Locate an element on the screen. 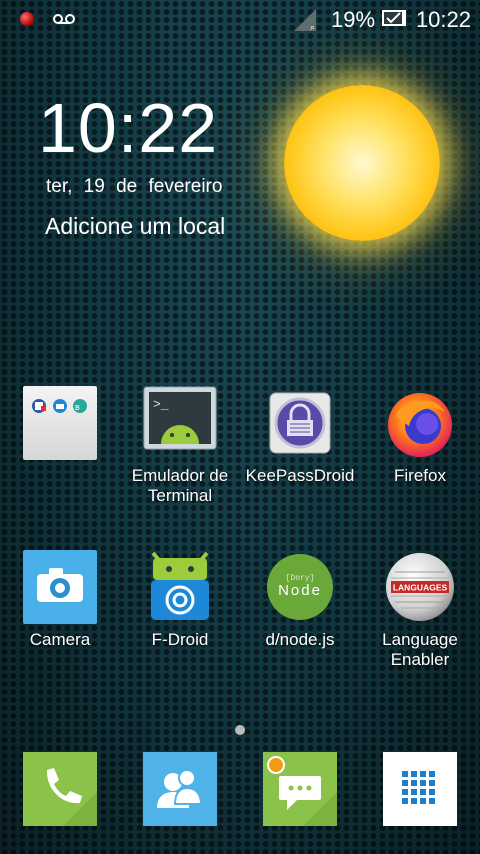 This screenshot has width=480, height=854. status-clock: 10:22 is located at coordinates (443, 19).